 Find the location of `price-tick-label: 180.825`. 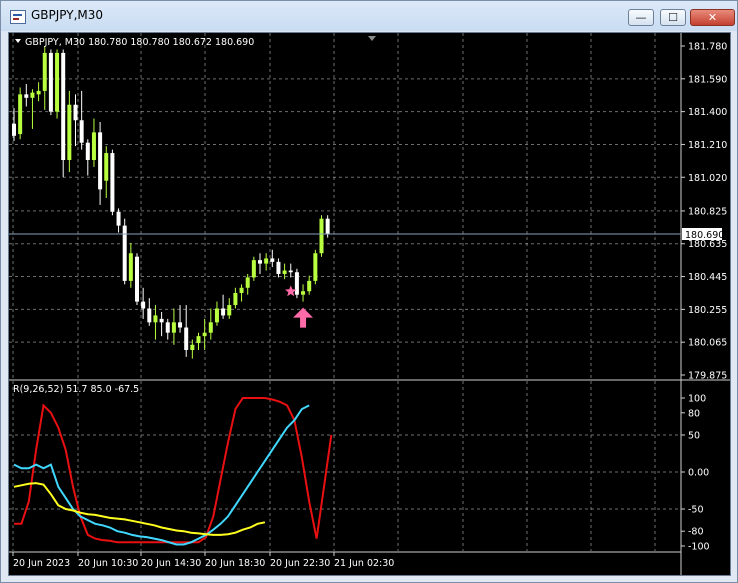

price-tick-label: 180.825 is located at coordinates (707, 211).